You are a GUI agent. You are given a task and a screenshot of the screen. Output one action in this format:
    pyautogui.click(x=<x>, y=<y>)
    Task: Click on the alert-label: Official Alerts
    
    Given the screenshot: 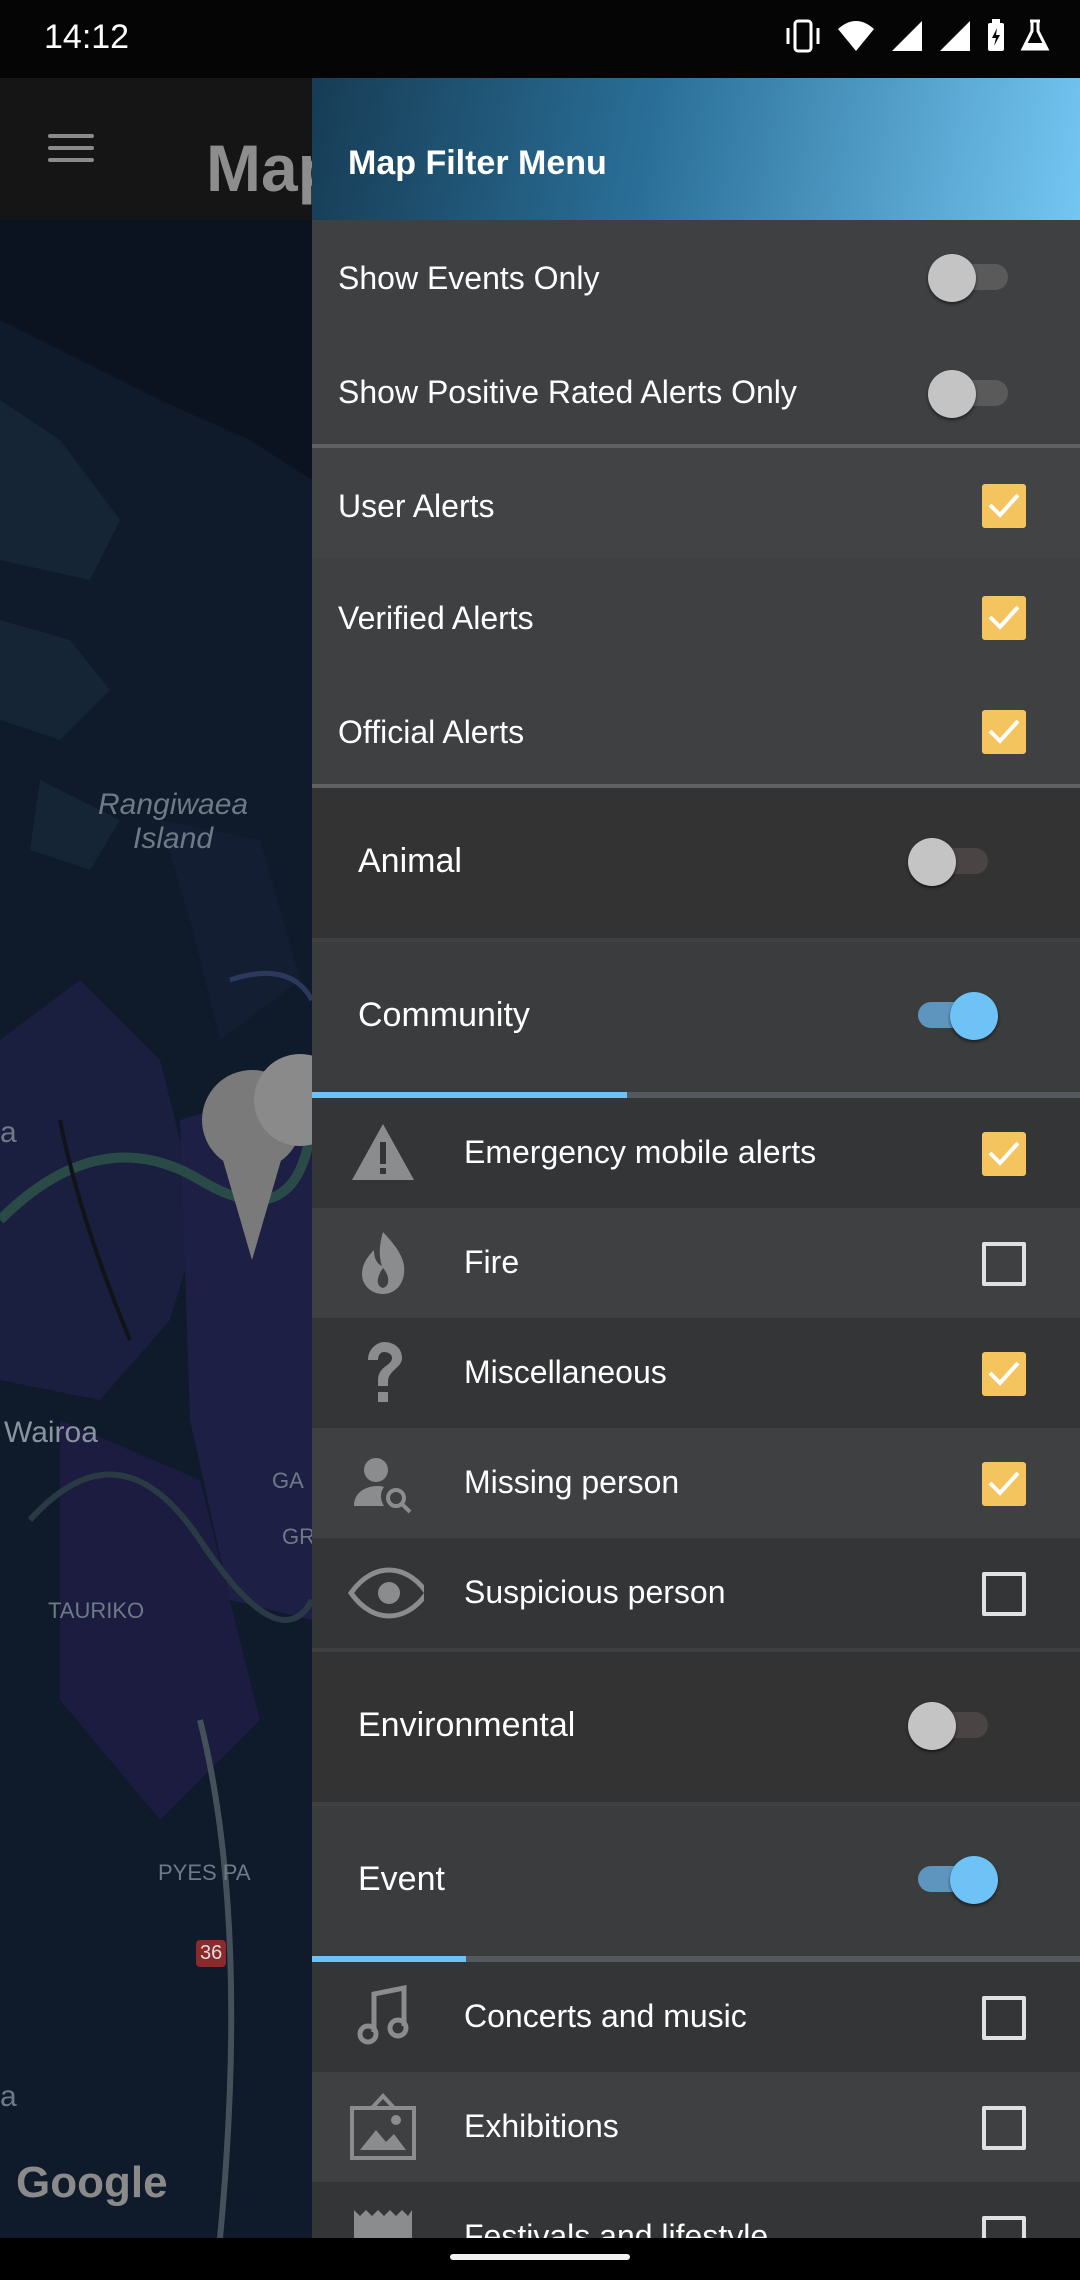 What is the action you would take?
    pyautogui.click(x=431, y=732)
    